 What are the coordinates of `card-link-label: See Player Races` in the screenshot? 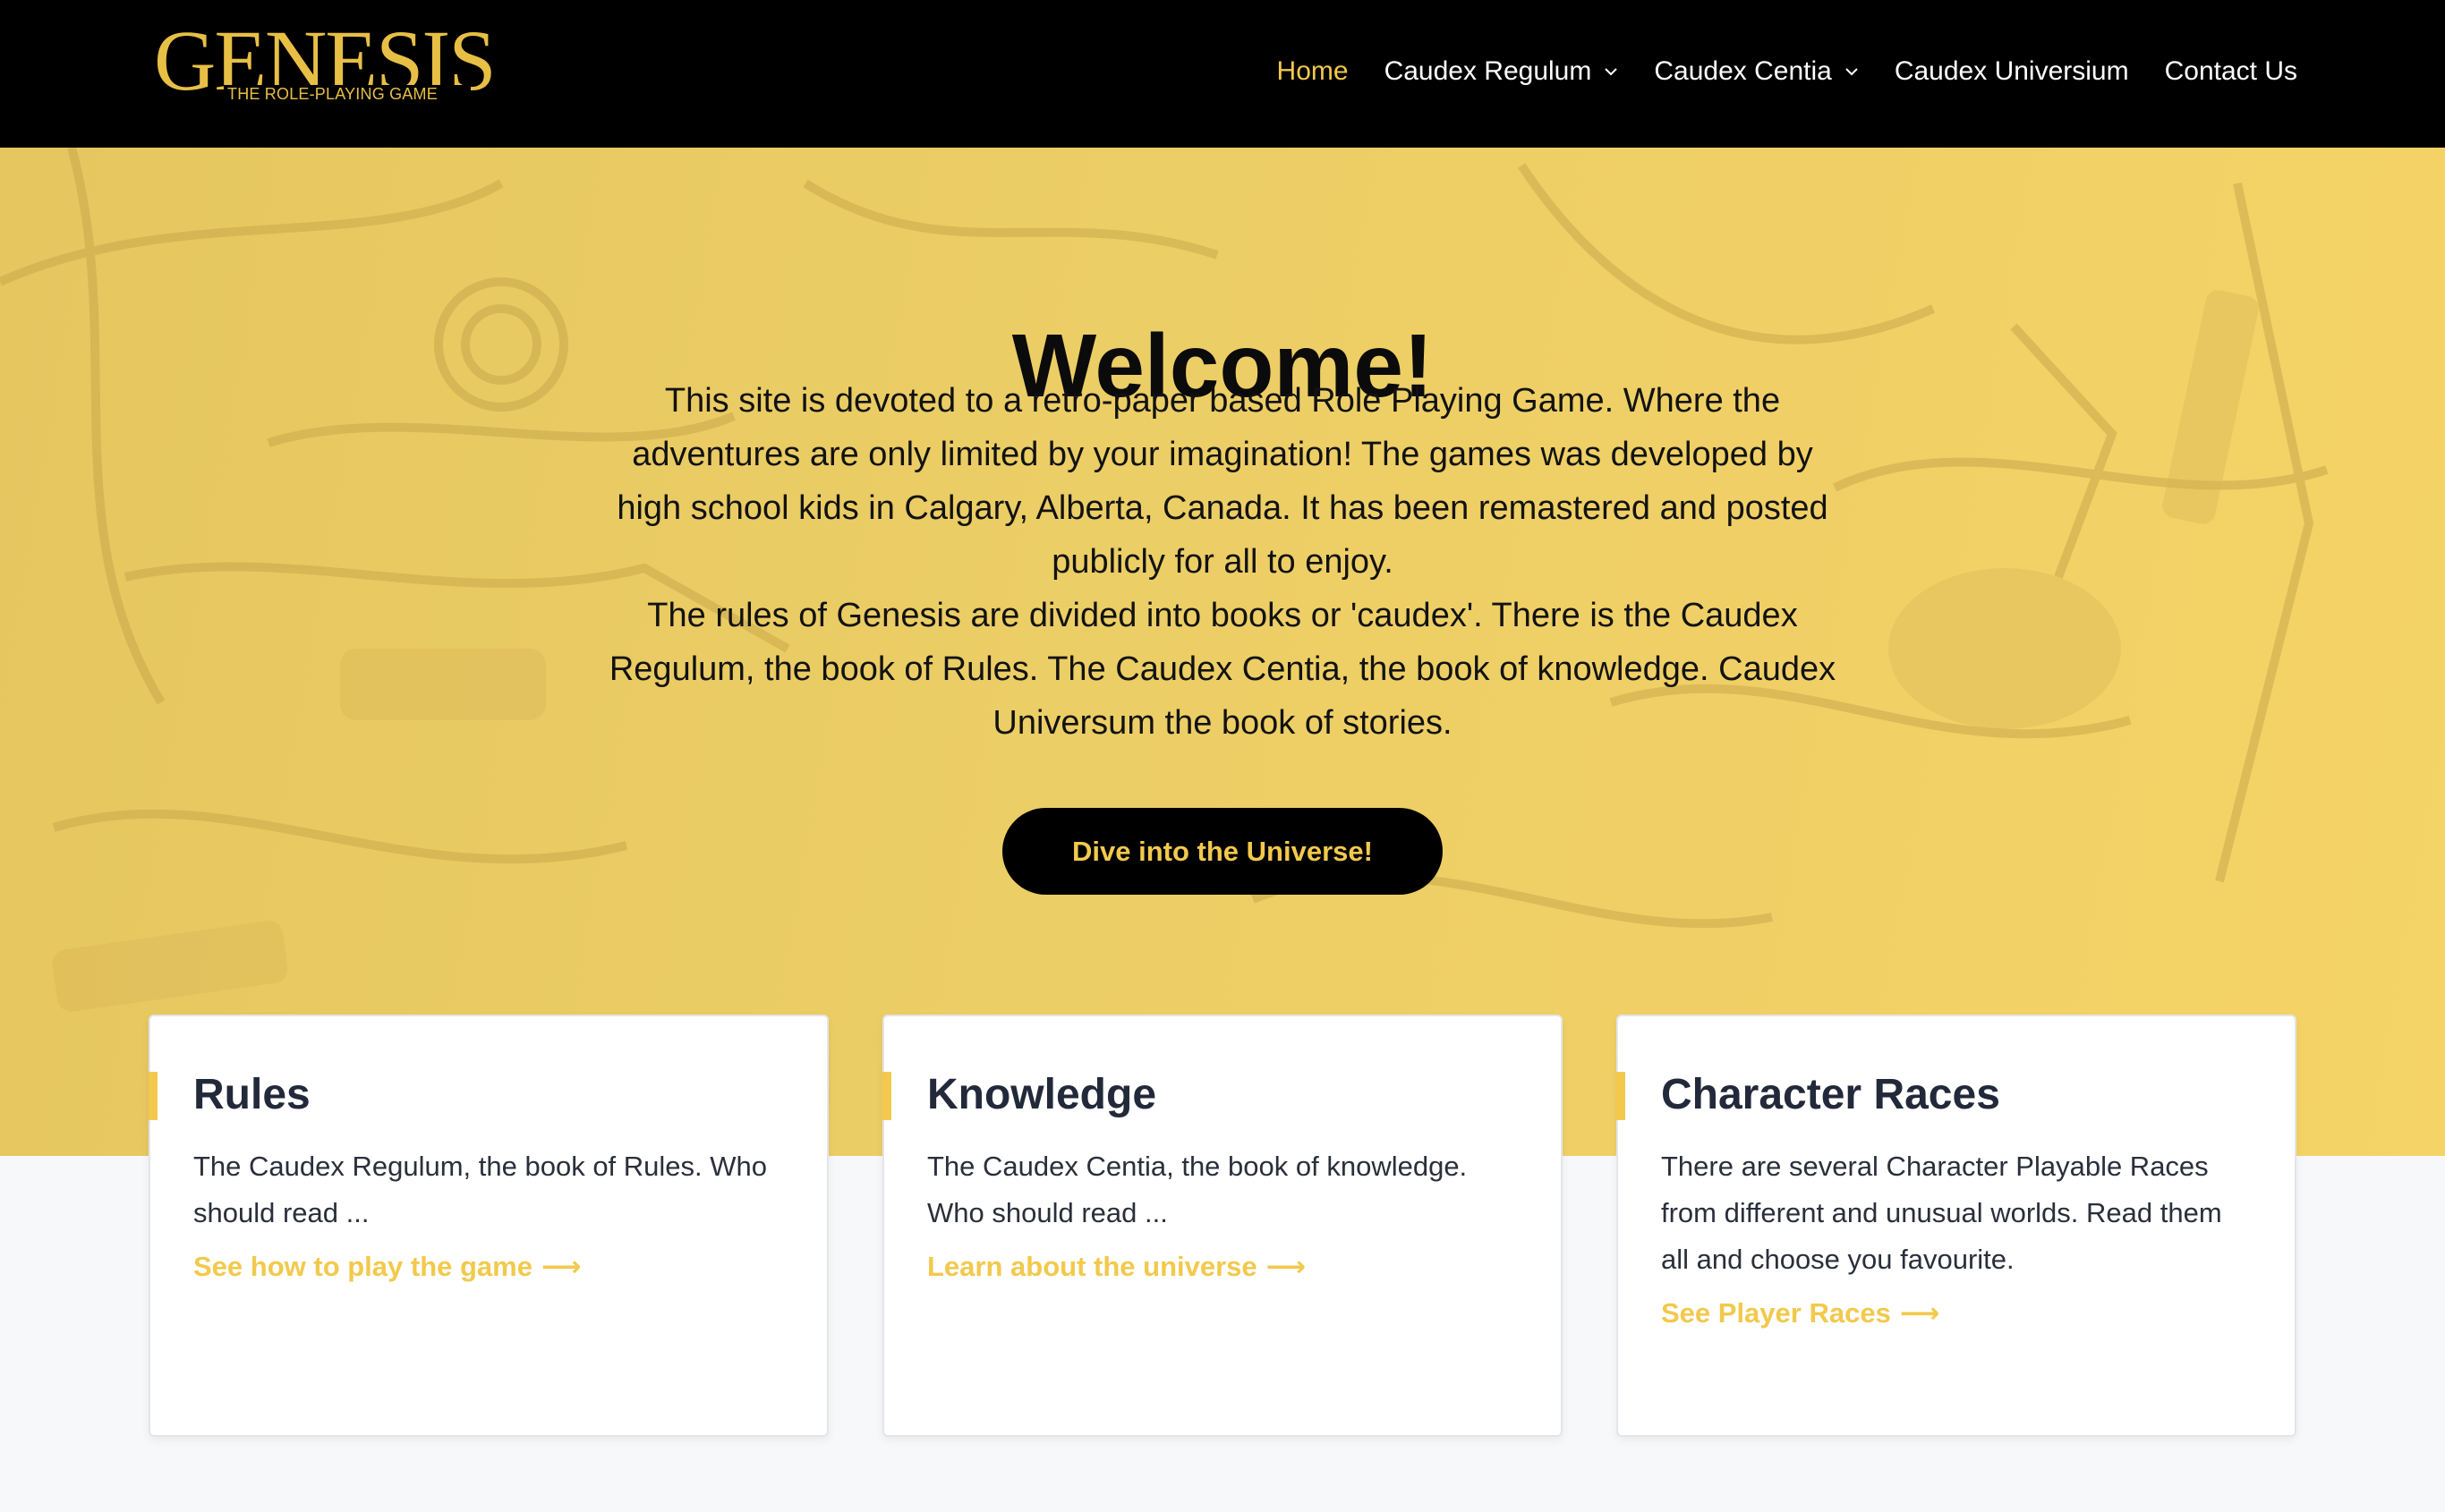 It's located at (1776, 1313).